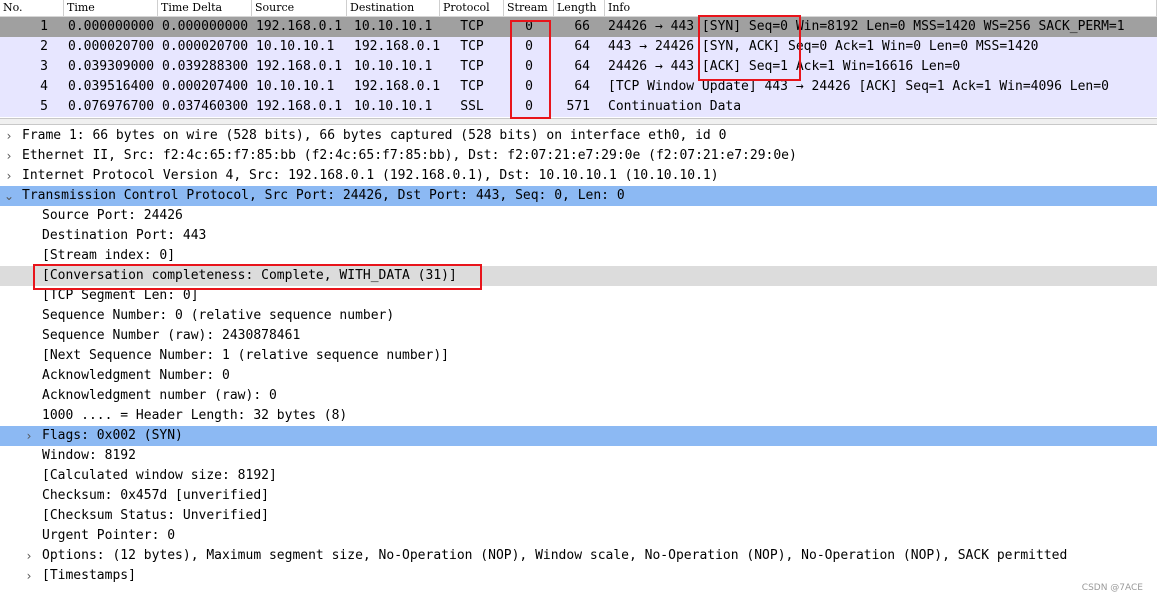 The height and width of the screenshot is (601, 1157). Describe the element at coordinates (393, 8) in the screenshot. I see `column-header-destination: Destination` at that location.